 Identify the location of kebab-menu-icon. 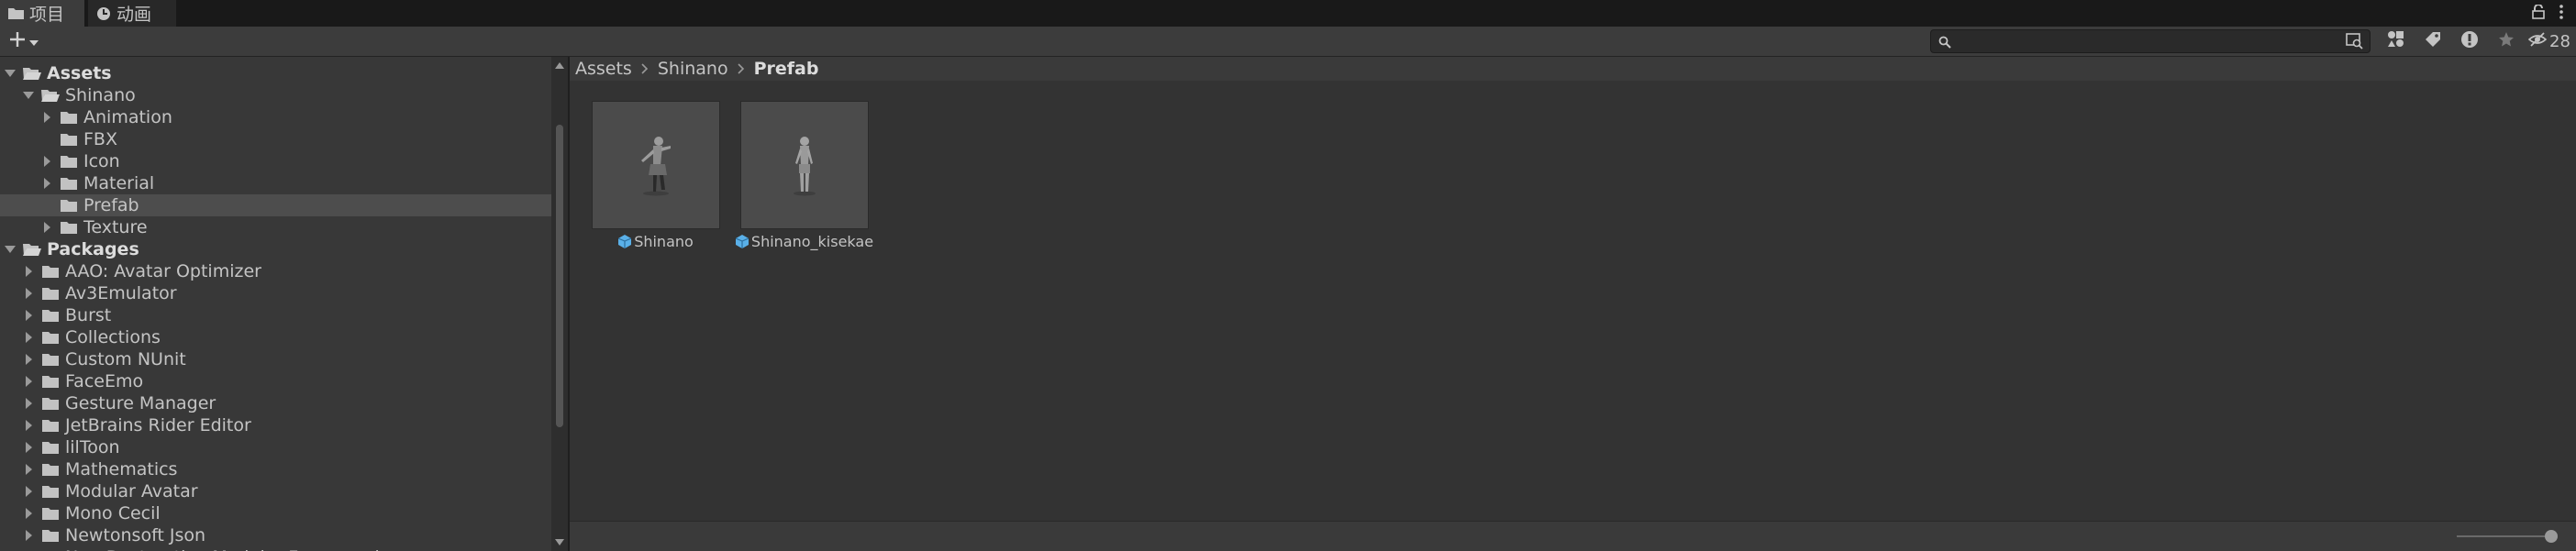
(2561, 13).